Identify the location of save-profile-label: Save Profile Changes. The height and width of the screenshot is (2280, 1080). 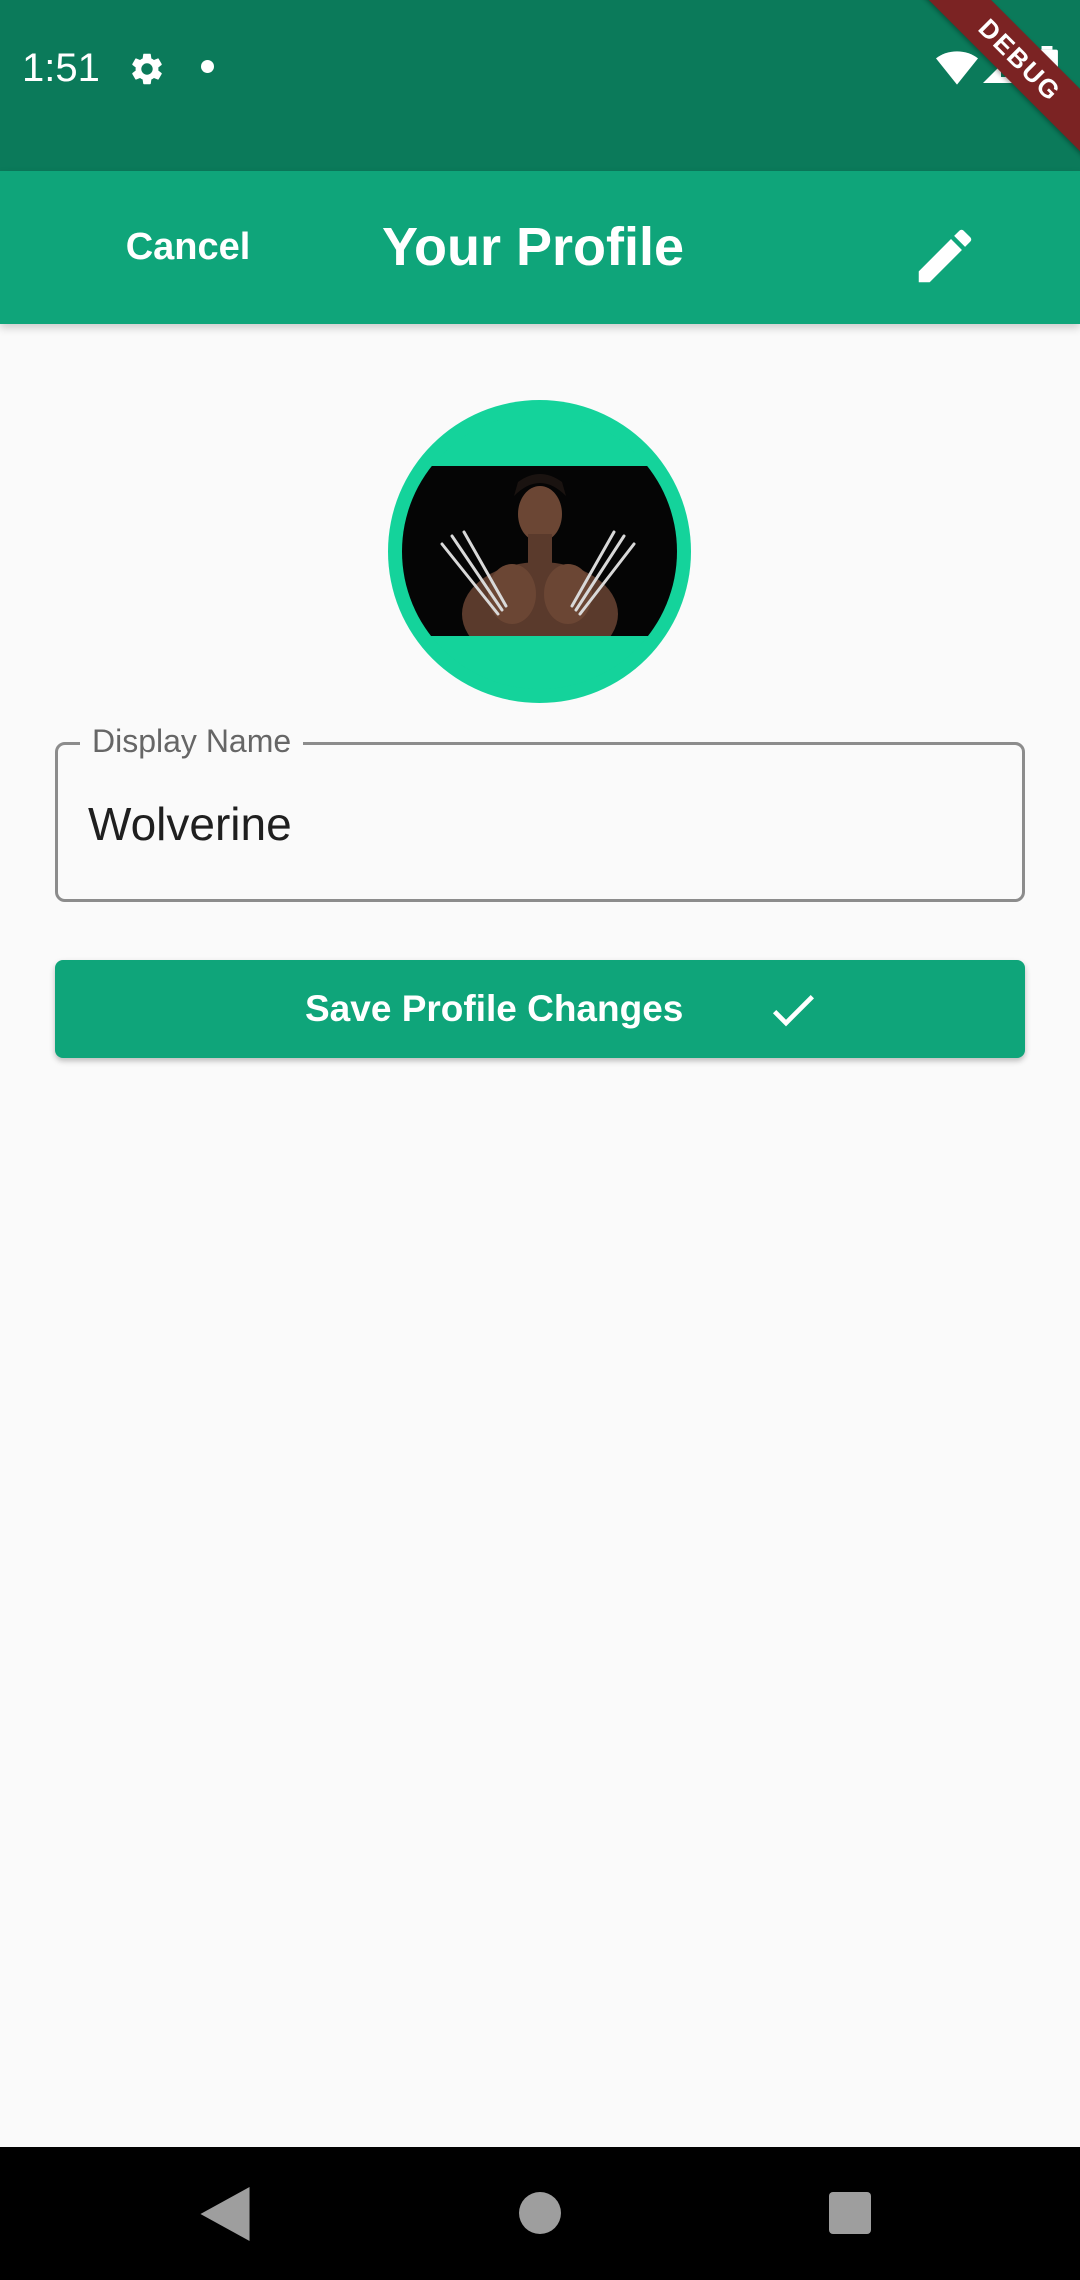
(494, 1008).